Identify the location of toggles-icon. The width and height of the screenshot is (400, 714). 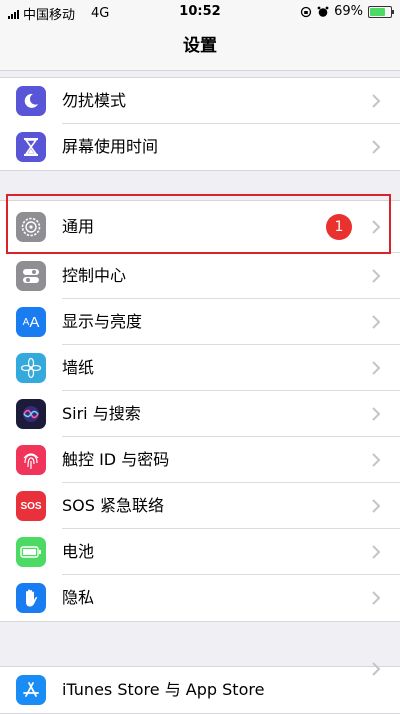
(31, 276).